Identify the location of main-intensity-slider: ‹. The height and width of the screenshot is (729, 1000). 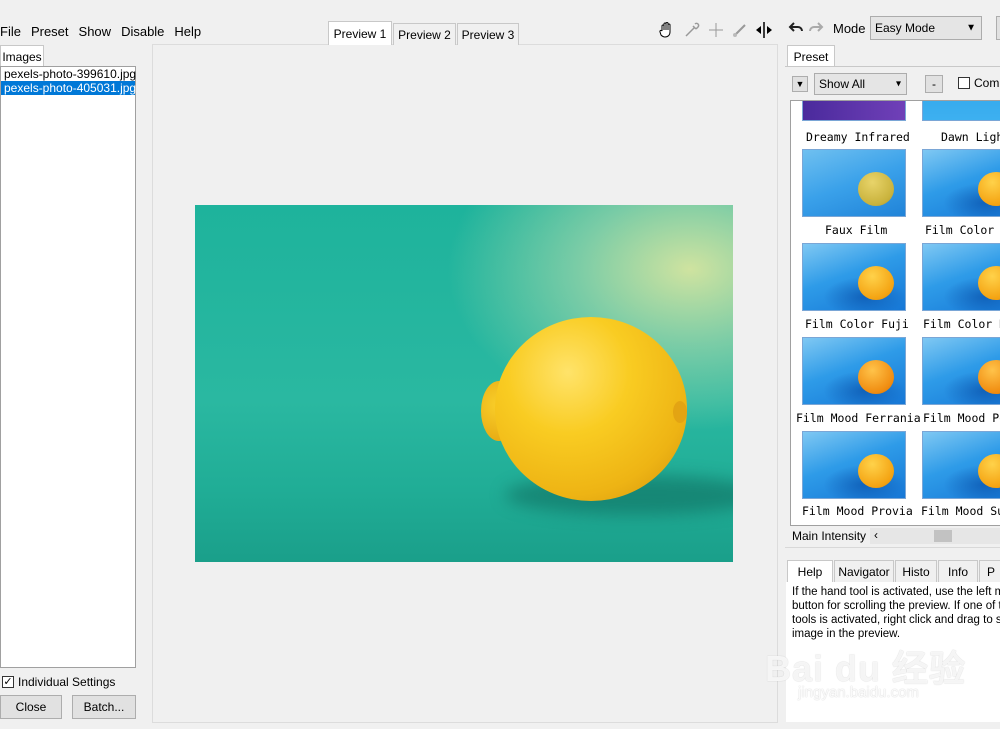
(935, 536).